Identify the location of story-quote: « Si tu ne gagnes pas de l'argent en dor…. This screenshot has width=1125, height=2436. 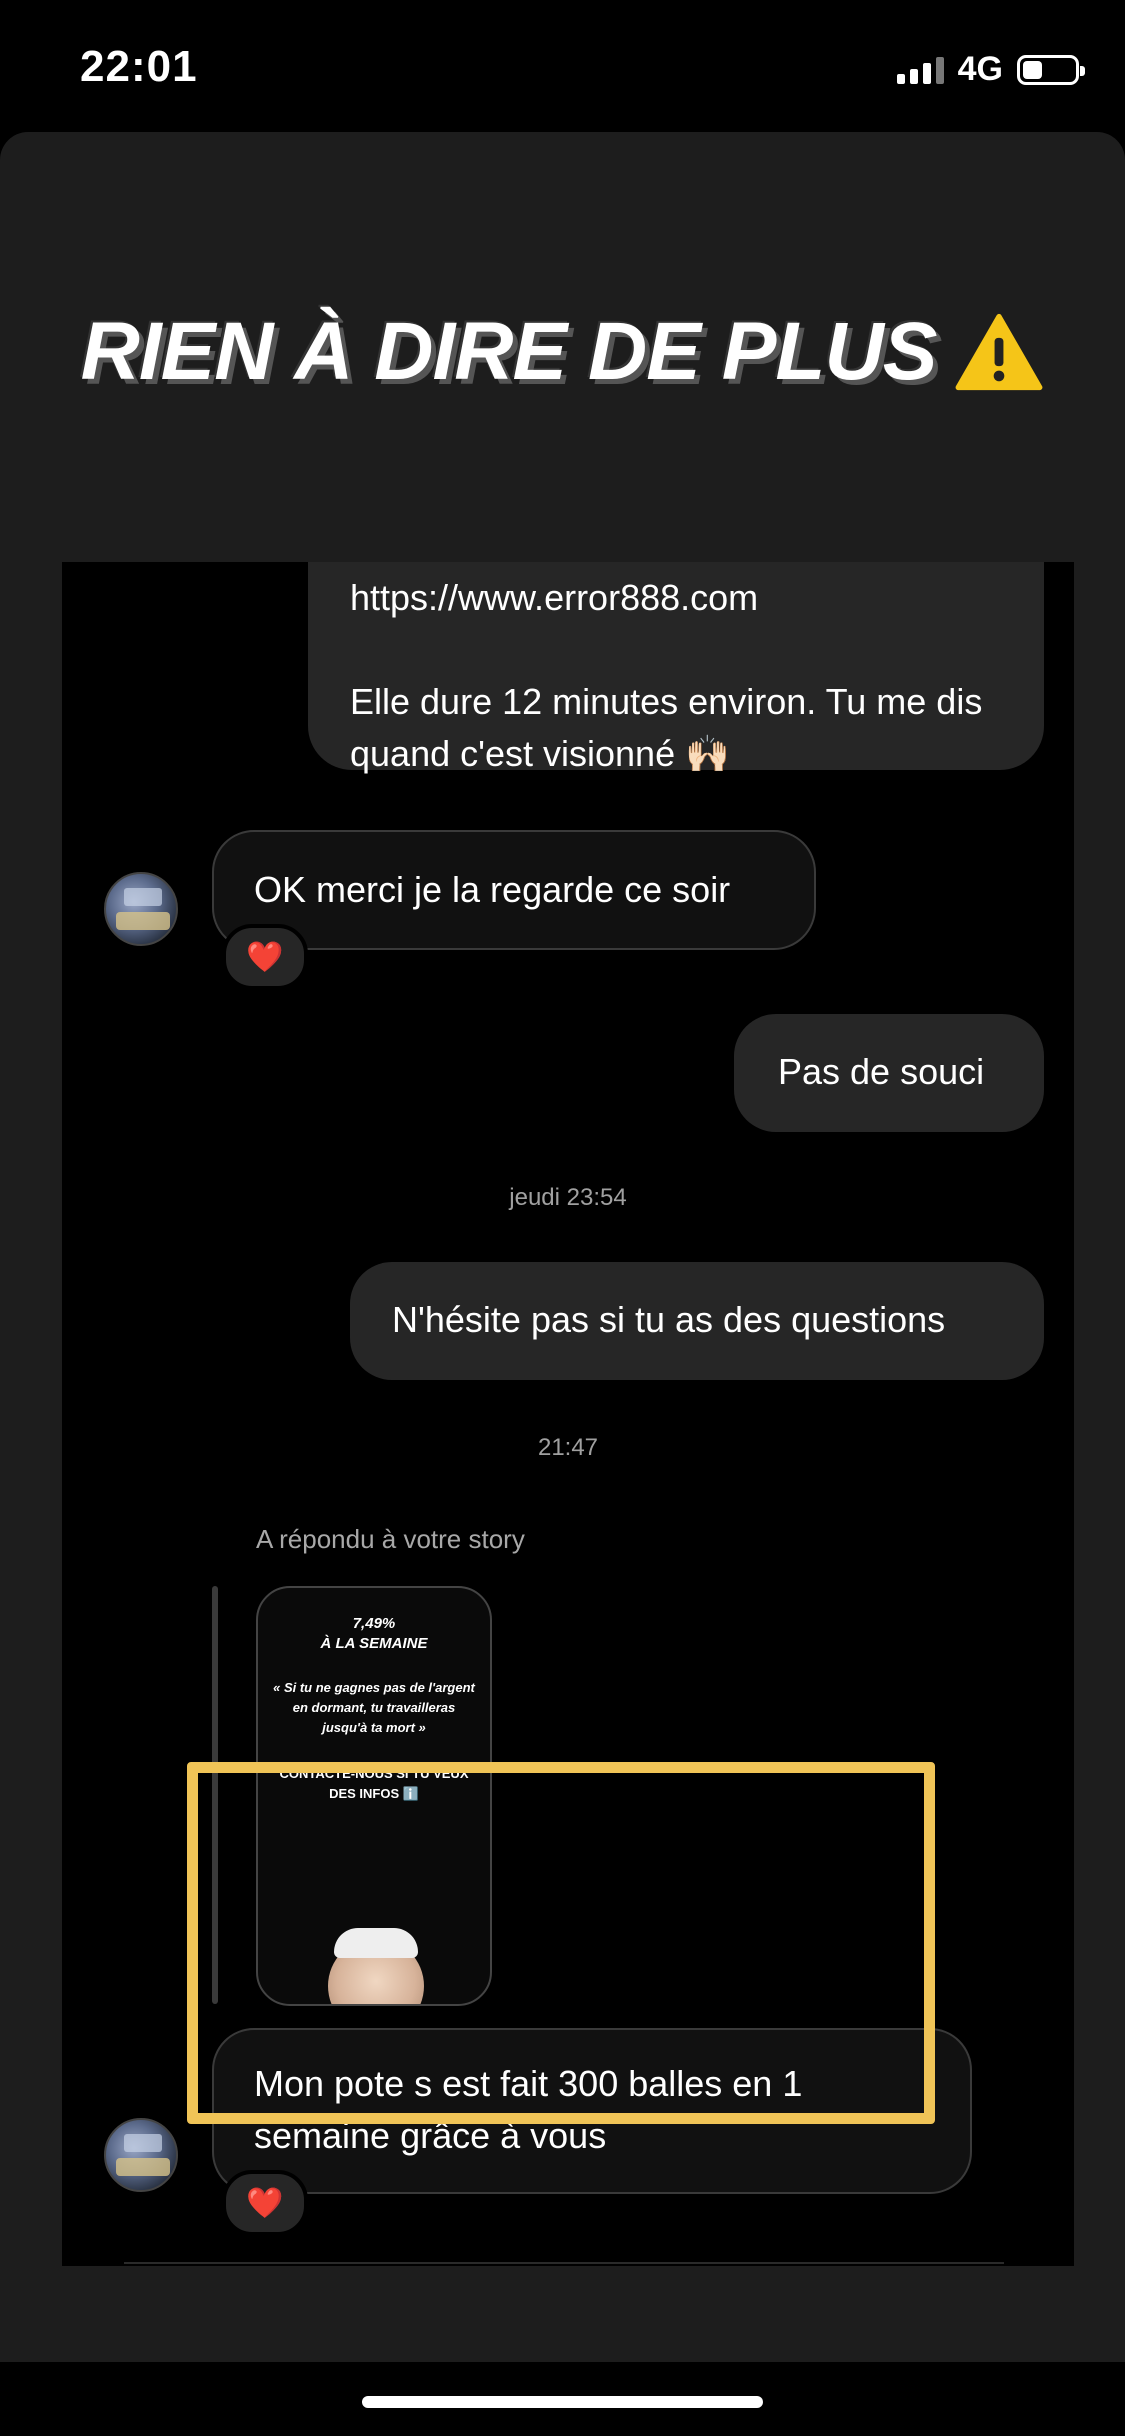
(374, 1707).